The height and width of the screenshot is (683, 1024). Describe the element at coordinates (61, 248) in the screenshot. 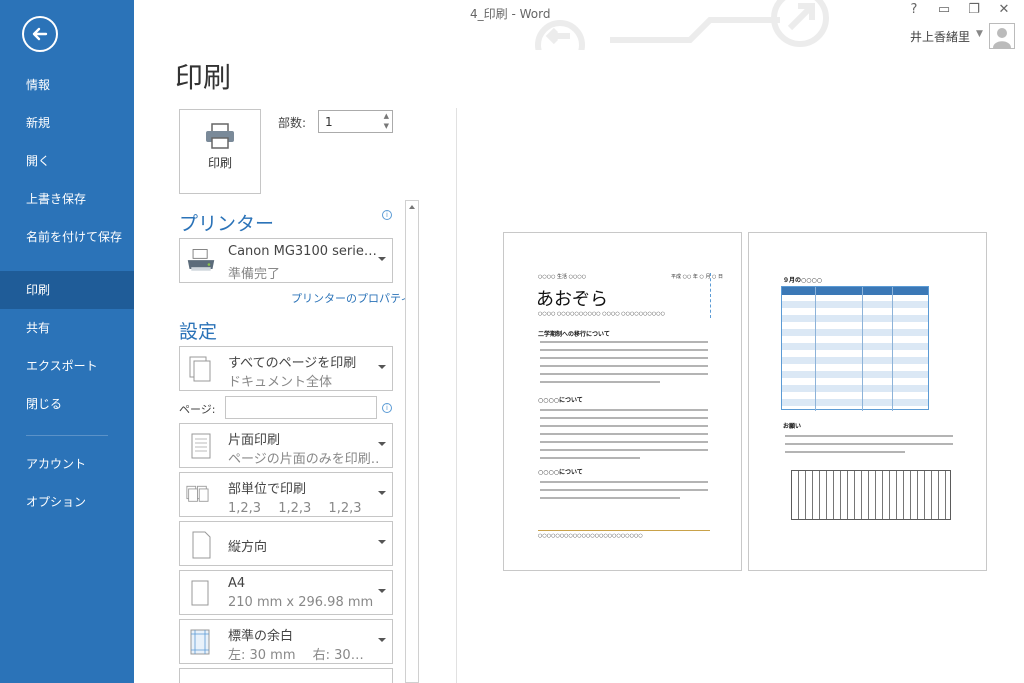

I see `sidebar-item-save-as: 名前を付けて保存` at that location.